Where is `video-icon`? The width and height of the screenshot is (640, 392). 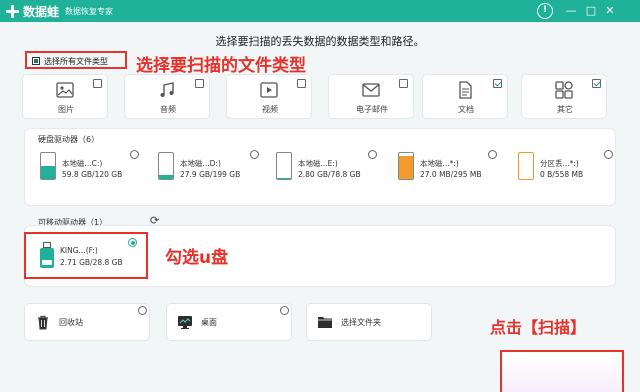
video-icon is located at coordinates (269, 90).